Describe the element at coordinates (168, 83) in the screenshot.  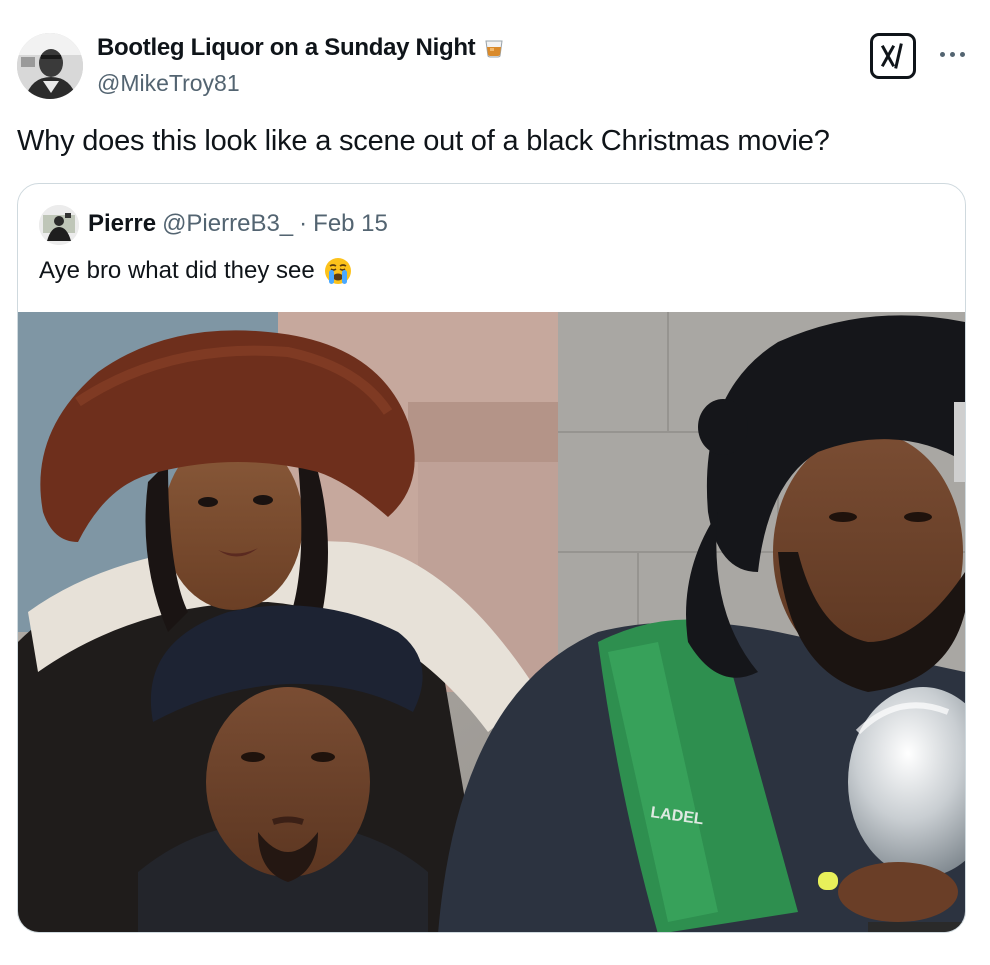
I see `author-handle: @MikeTroy81` at that location.